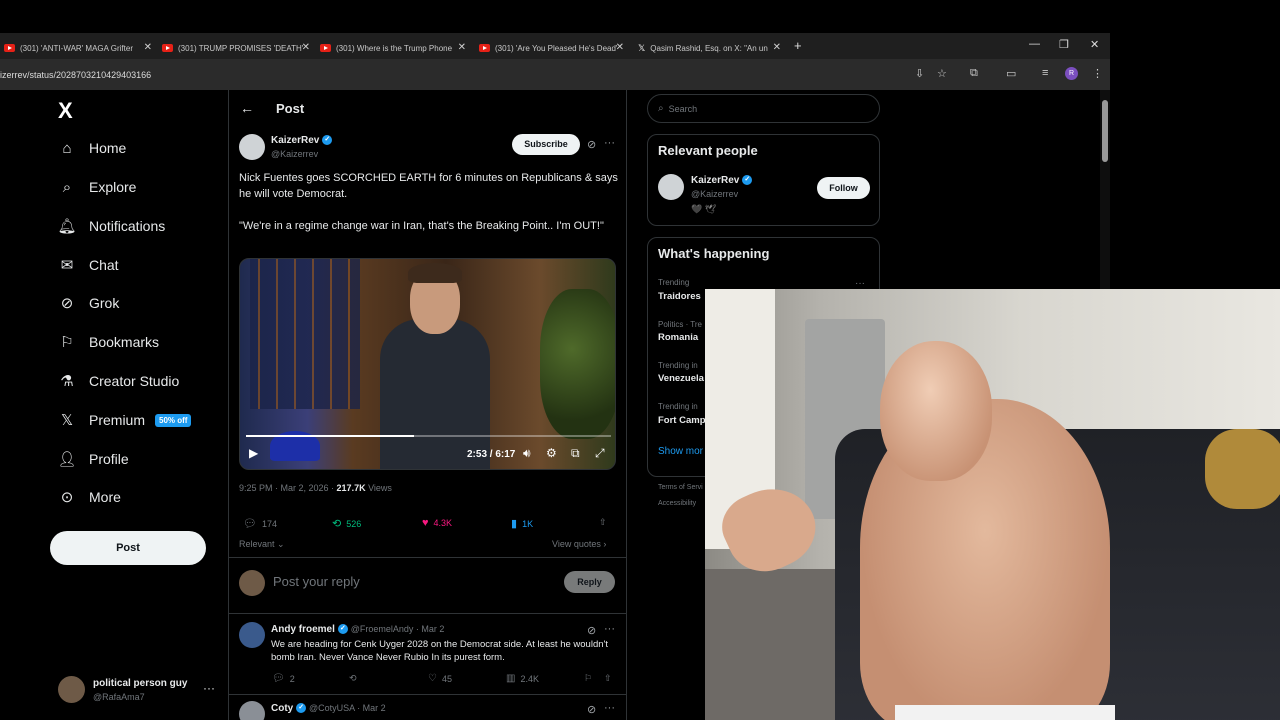  I want to click on video-progress-bar, so click(428, 436).